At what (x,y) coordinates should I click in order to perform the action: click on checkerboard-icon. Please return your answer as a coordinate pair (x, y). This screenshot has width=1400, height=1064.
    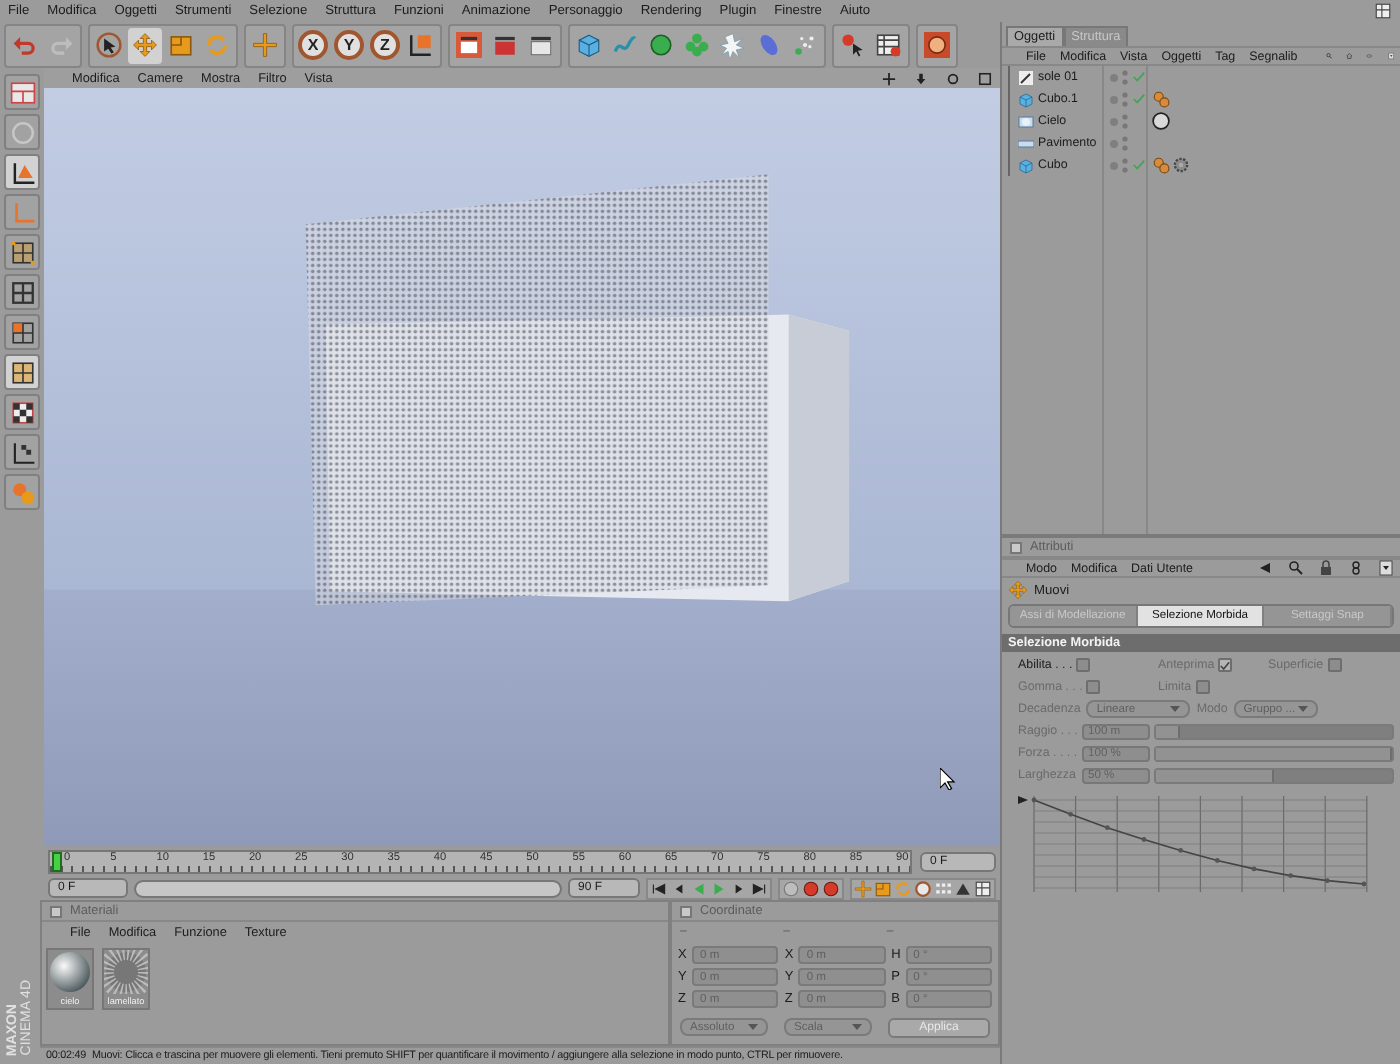
    Looking at the image, I should click on (22, 412).